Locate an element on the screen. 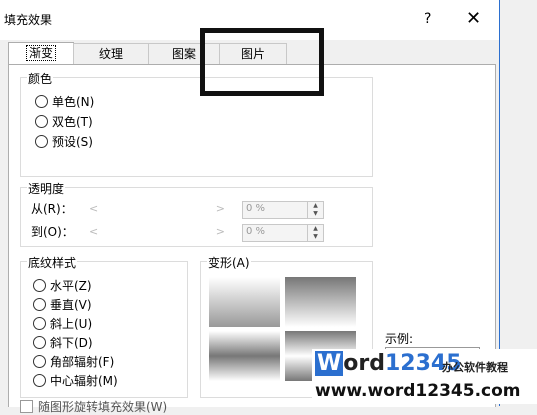 This screenshot has height=415, width=537. radio-horizontal: 水平(Z) is located at coordinates (62, 285).